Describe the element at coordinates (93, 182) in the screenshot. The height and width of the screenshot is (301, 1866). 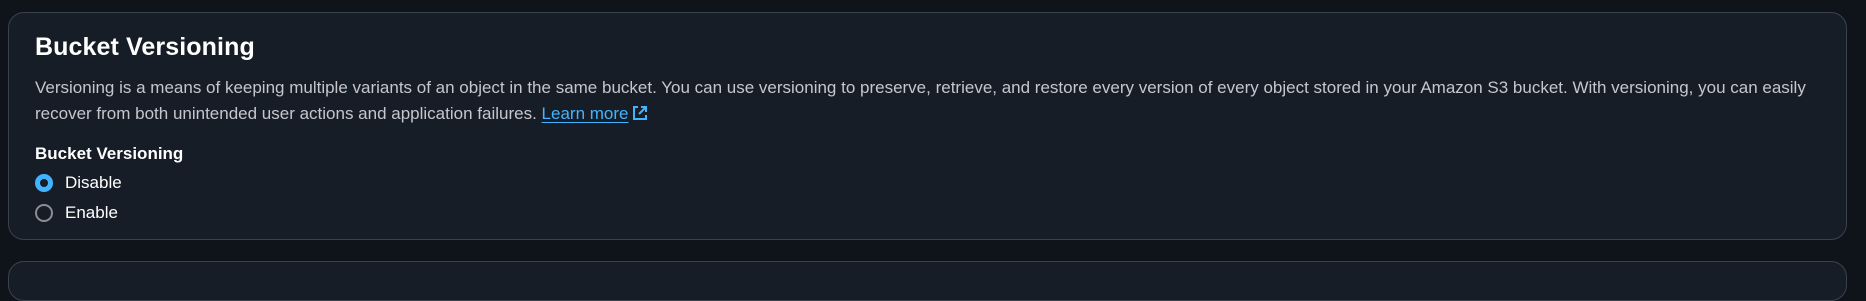
I see `radio-label-disable: Disable` at that location.